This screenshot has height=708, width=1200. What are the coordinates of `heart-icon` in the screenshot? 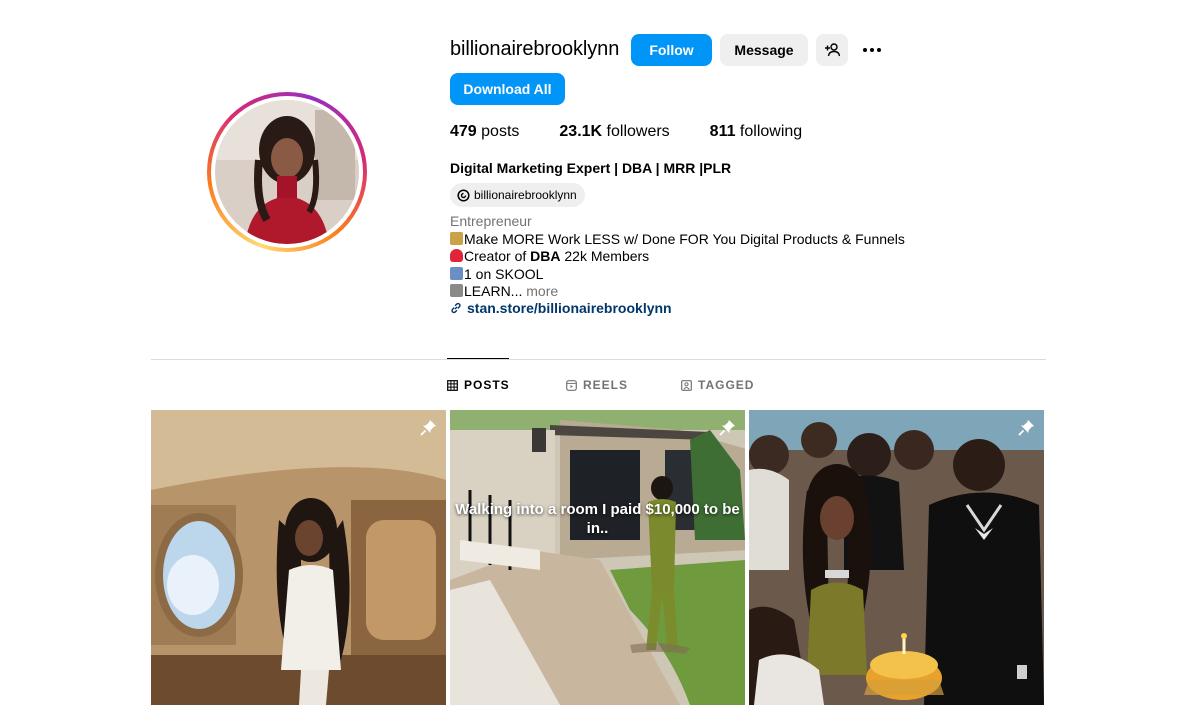 It's located at (456, 255).